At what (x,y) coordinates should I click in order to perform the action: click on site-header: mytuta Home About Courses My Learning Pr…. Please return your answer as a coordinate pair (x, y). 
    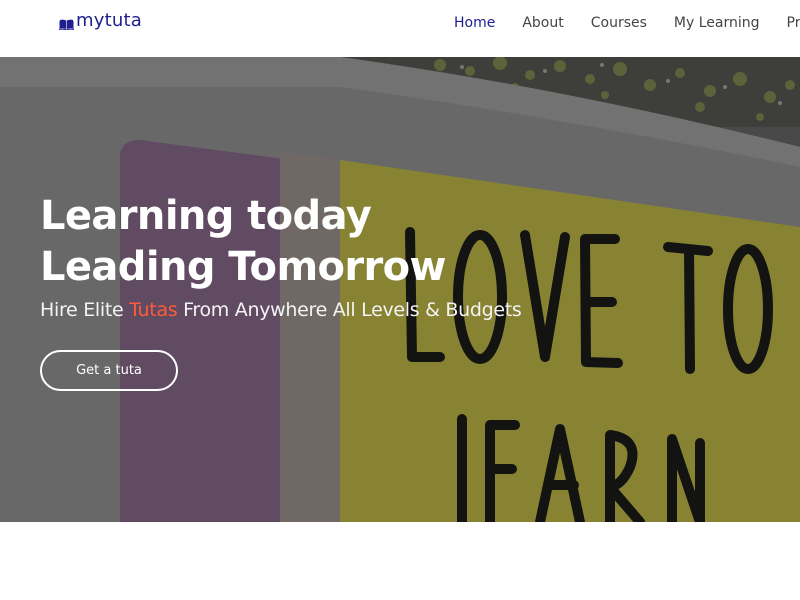
    Looking at the image, I should click on (400, 28).